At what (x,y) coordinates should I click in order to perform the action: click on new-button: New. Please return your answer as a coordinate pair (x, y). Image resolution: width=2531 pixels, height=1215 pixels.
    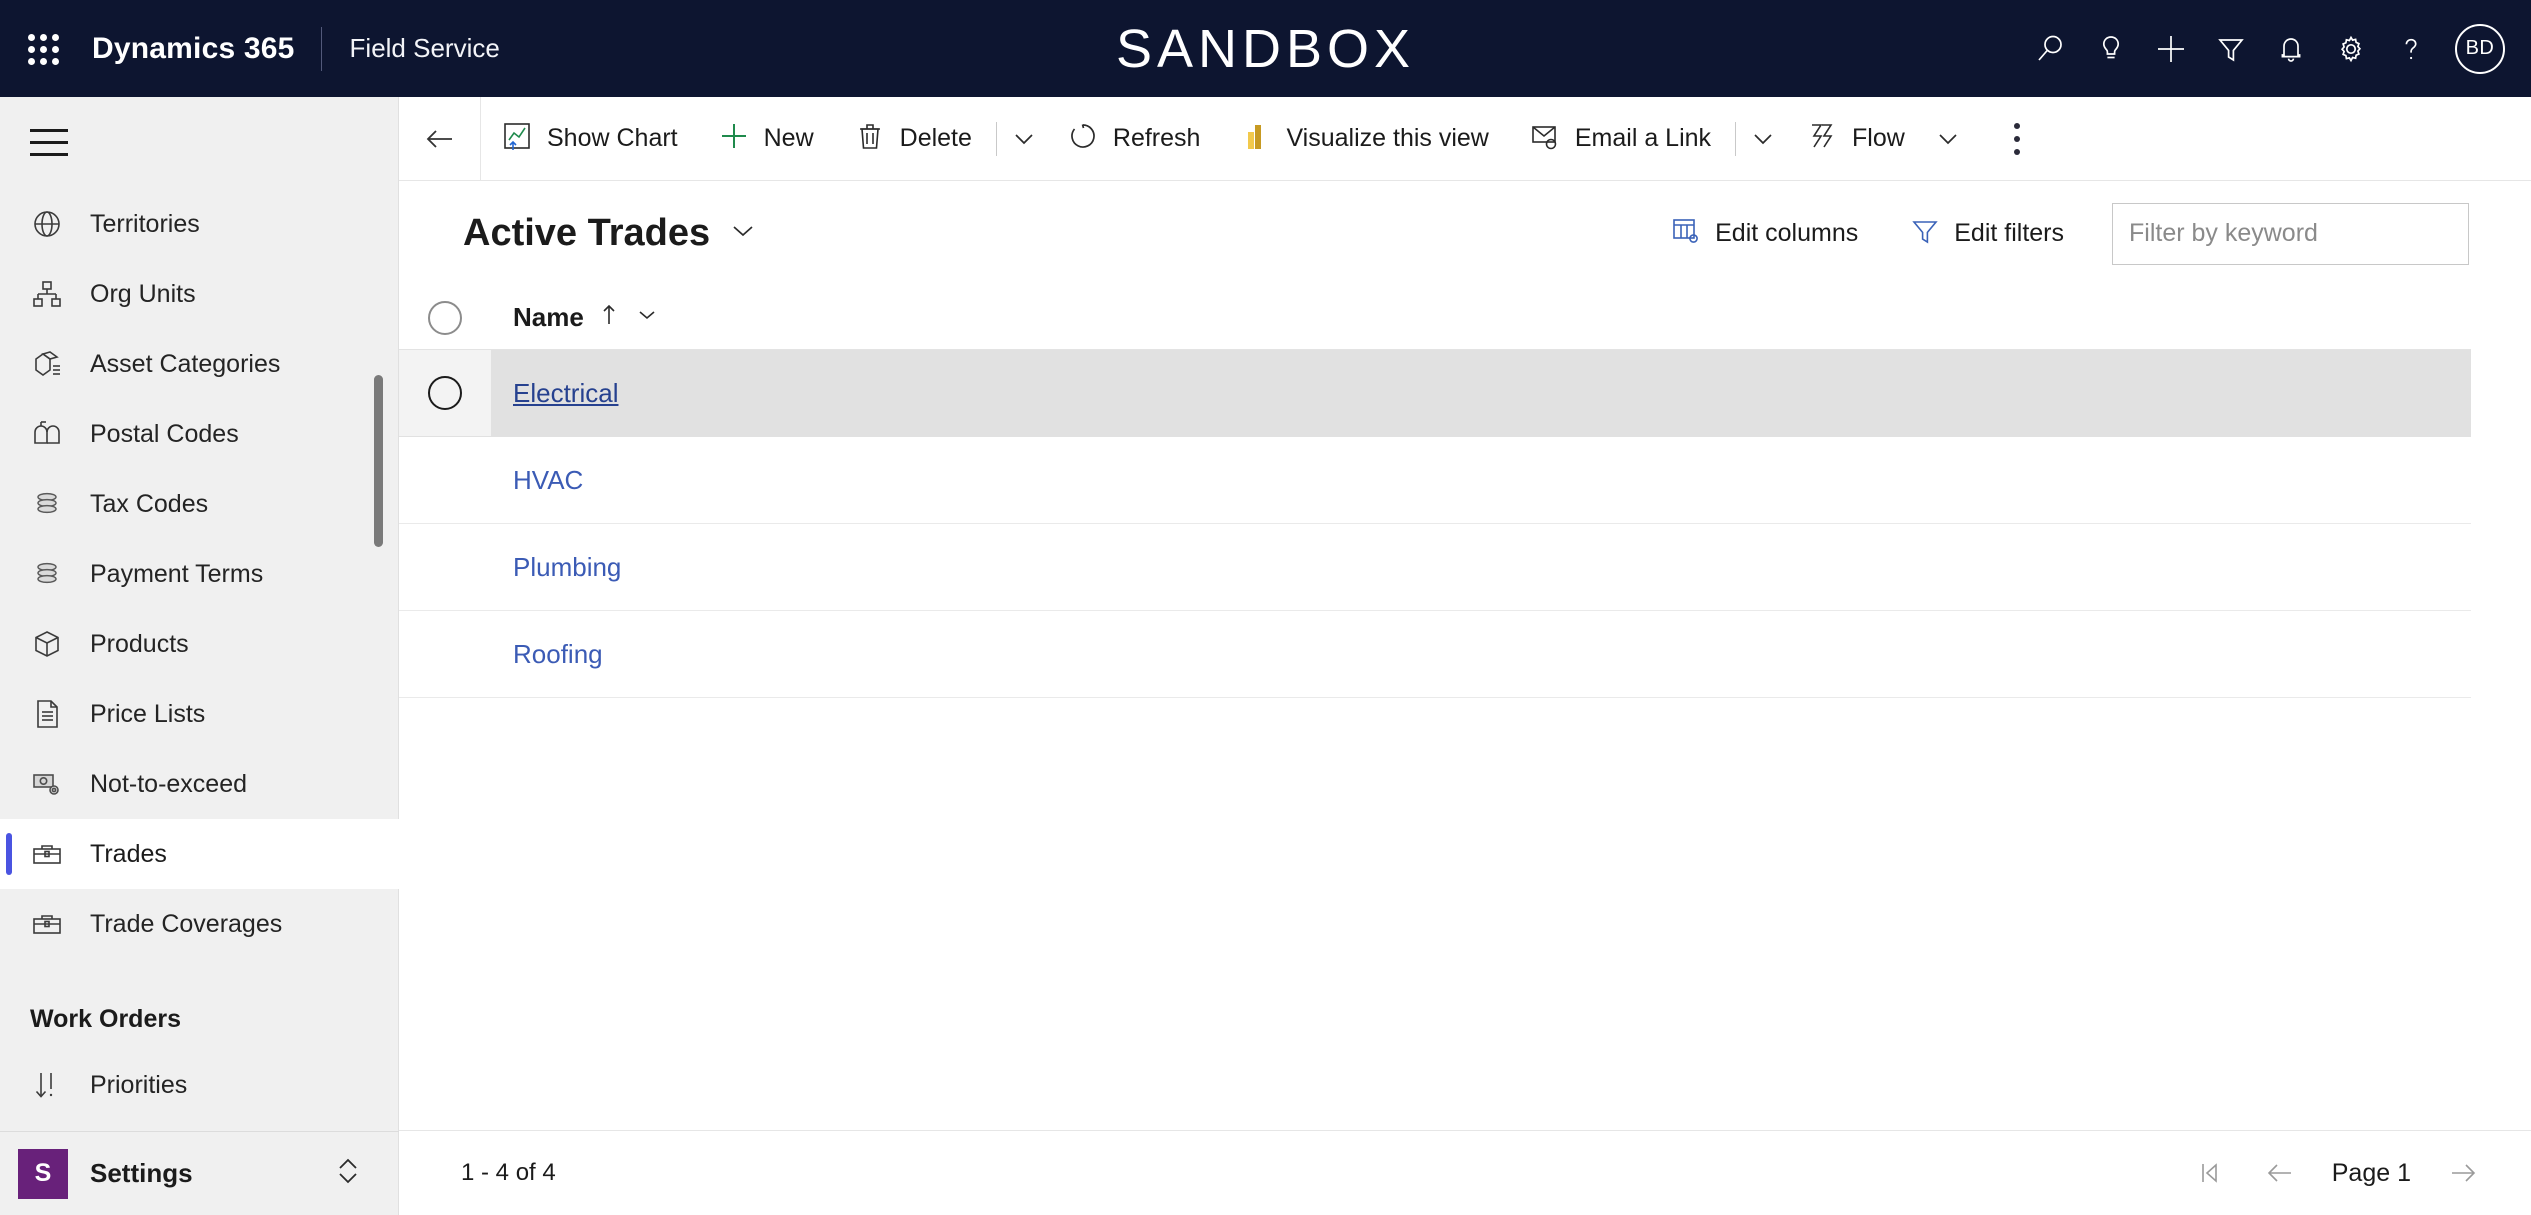
    Looking at the image, I should click on (766, 139).